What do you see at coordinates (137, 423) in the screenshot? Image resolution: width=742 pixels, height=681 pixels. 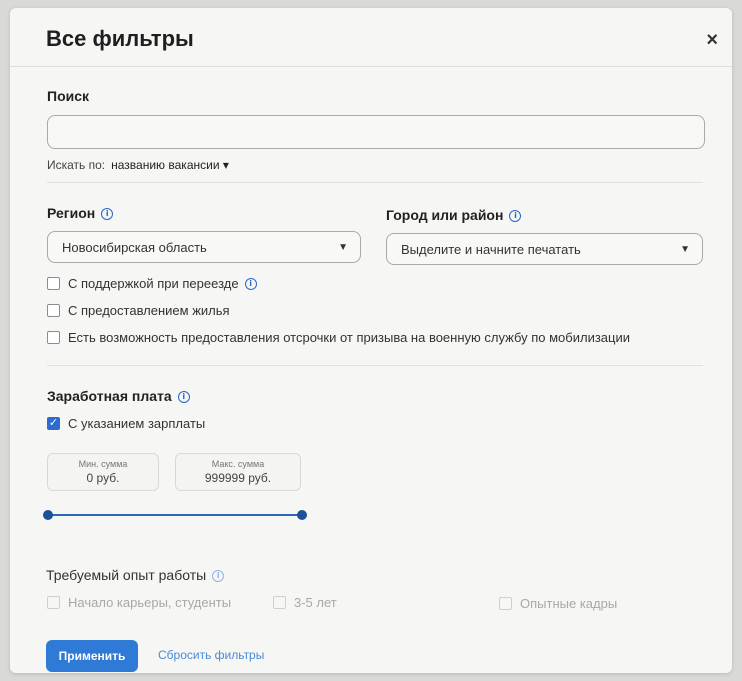 I see `with-salary-label: С указанием зарплаты` at bounding box center [137, 423].